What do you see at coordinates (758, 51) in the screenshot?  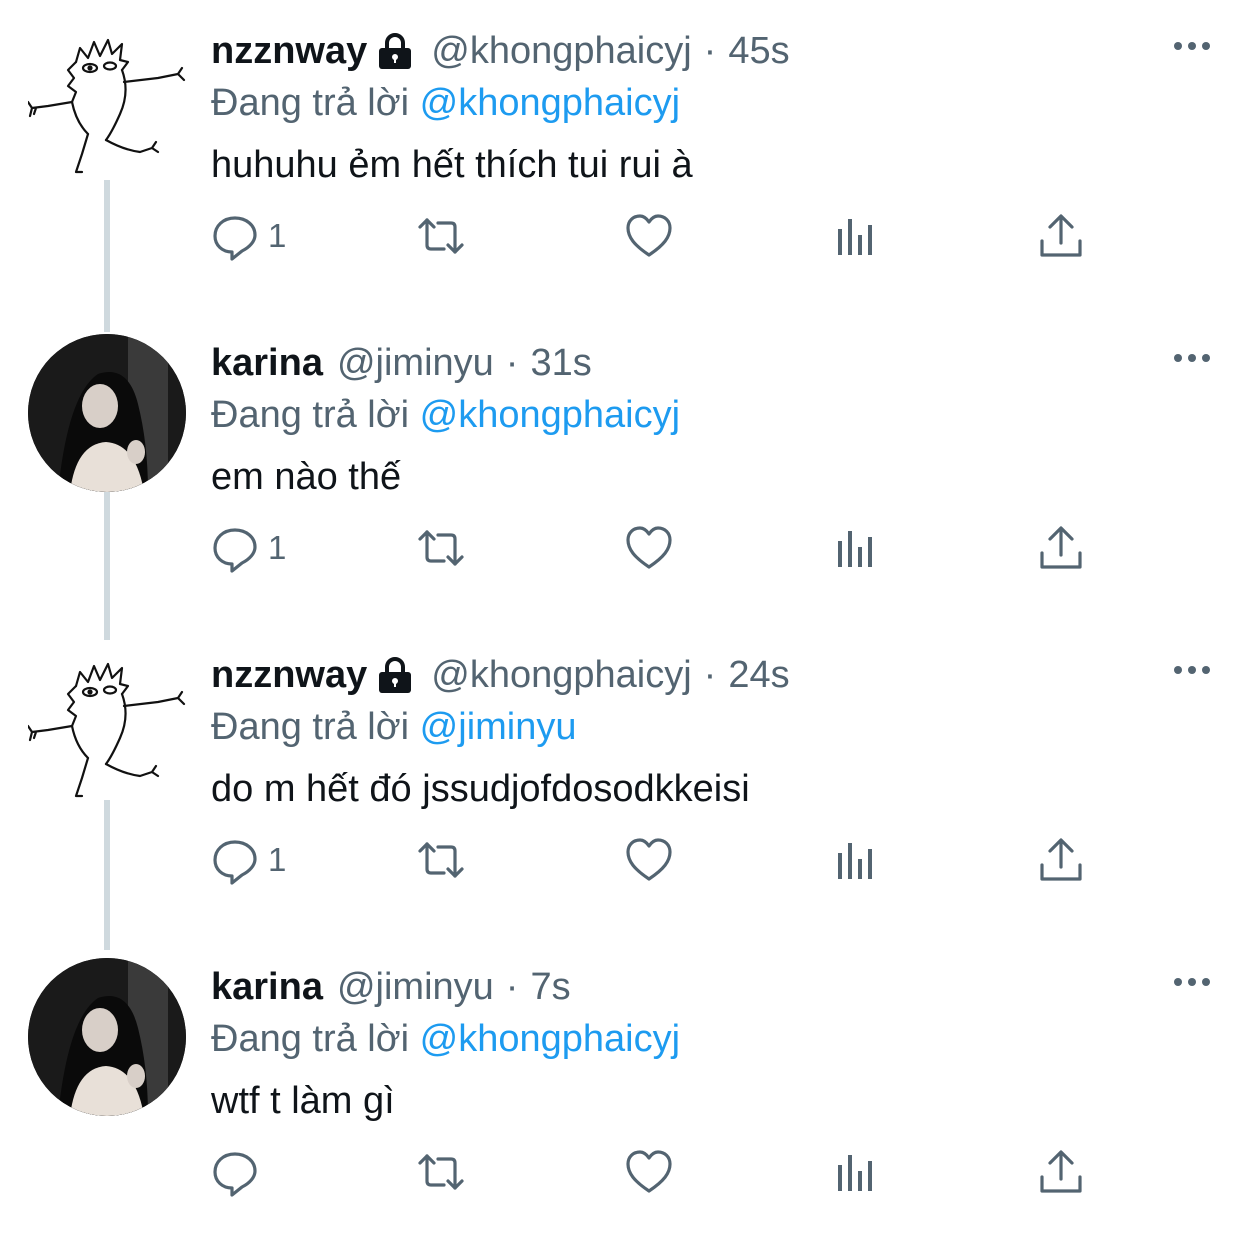 I see `timestamp: 45s` at bounding box center [758, 51].